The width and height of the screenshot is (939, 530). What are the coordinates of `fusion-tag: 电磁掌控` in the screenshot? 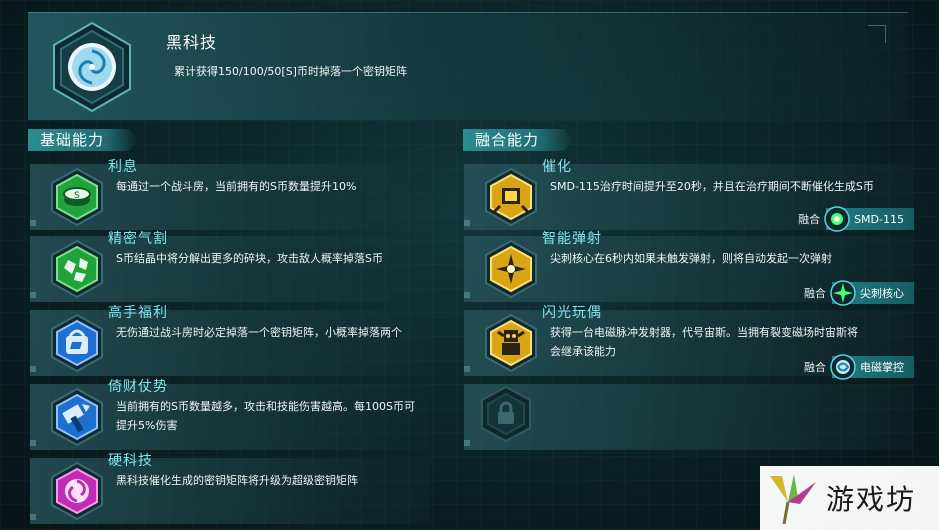 It's located at (872, 367).